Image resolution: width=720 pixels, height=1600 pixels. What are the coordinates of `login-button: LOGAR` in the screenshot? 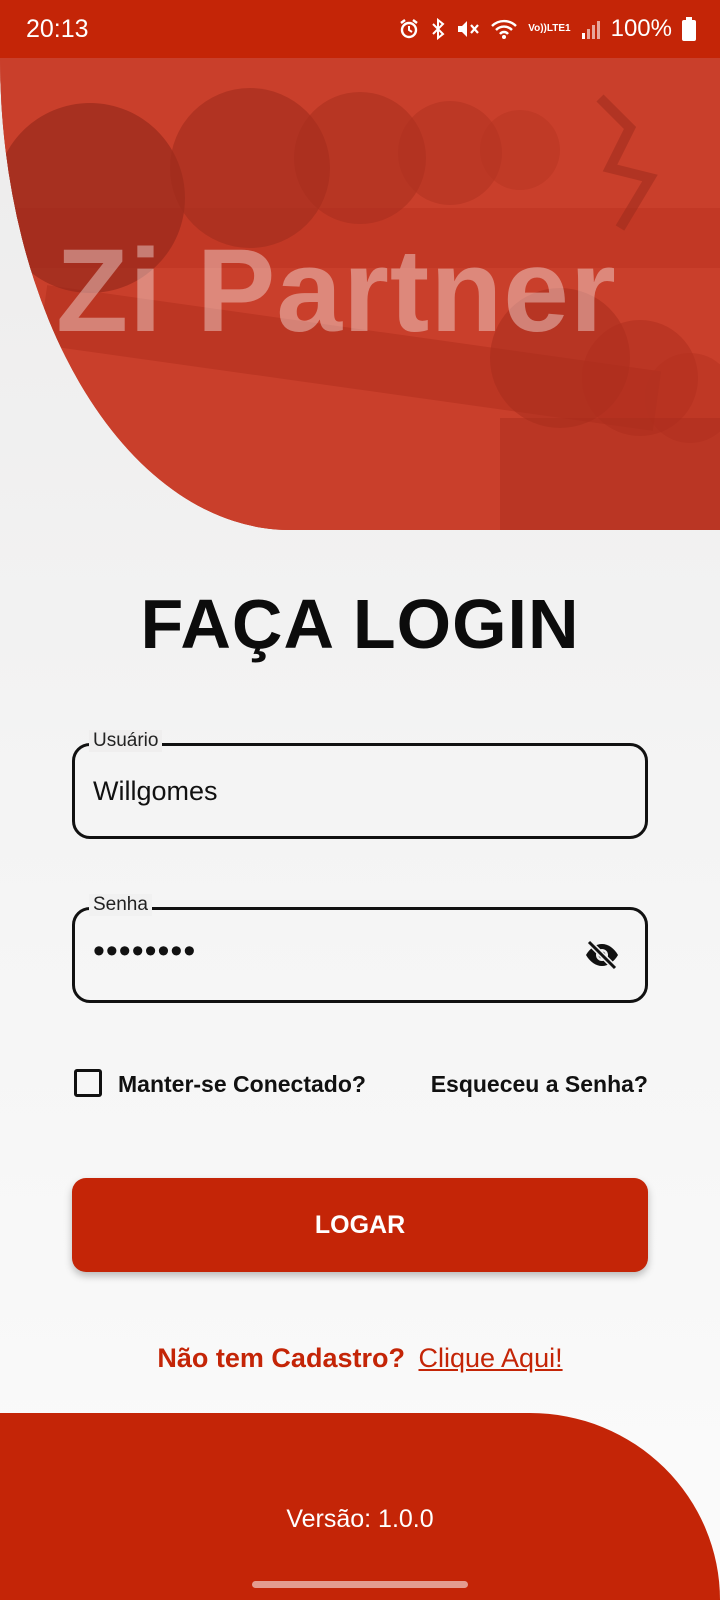 It's located at (360, 1225).